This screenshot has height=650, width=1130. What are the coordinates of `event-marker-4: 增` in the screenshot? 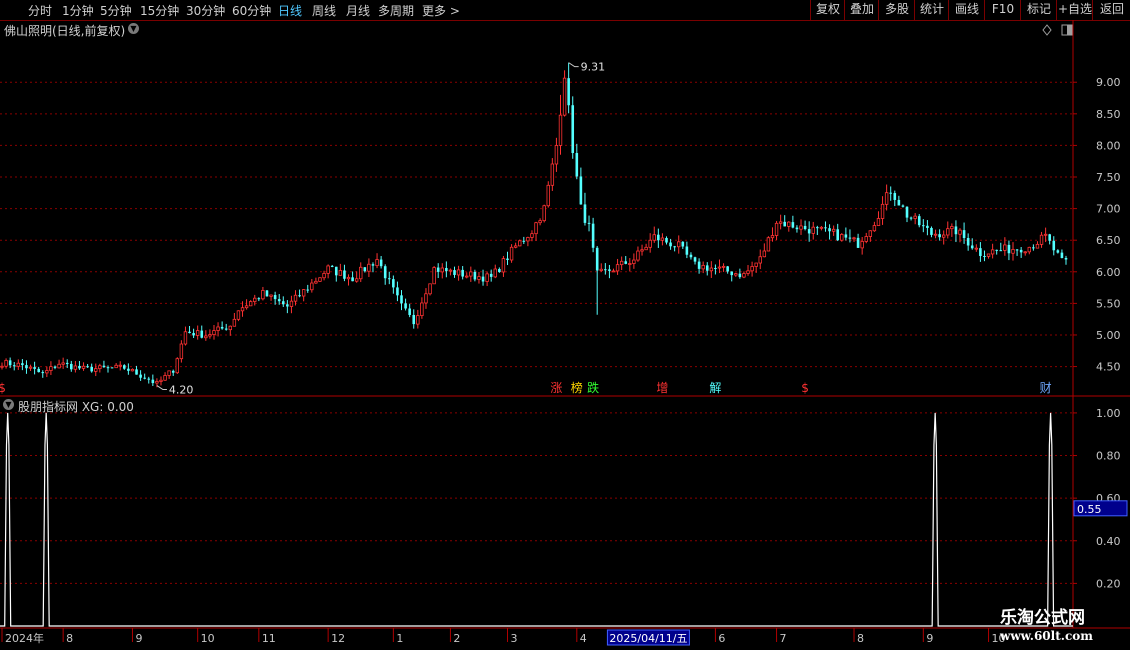 It's located at (662, 388).